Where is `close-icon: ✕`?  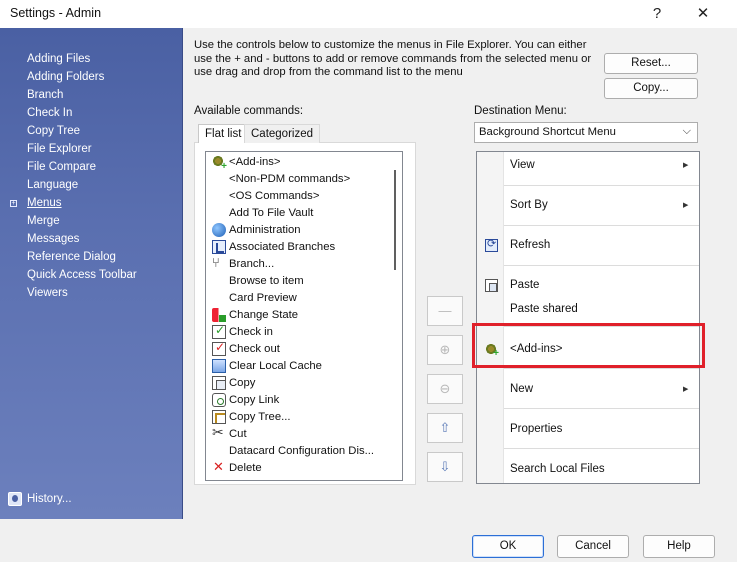 close-icon: ✕ is located at coordinates (703, 14).